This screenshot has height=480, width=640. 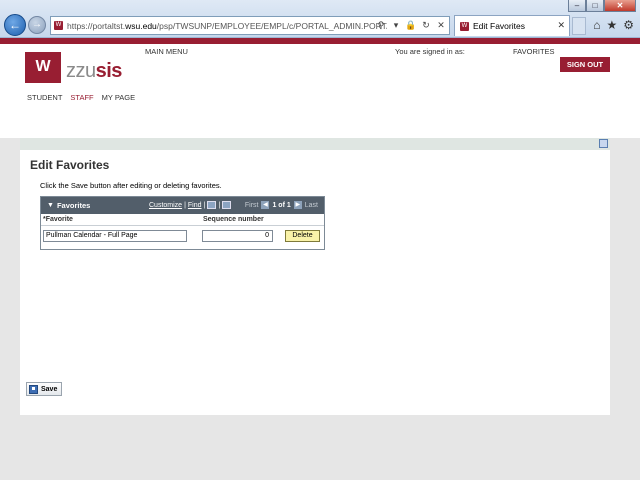 What do you see at coordinates (311, 205) in the screenshot?
I see `last-label: Last` at bounding box center [311, 205].